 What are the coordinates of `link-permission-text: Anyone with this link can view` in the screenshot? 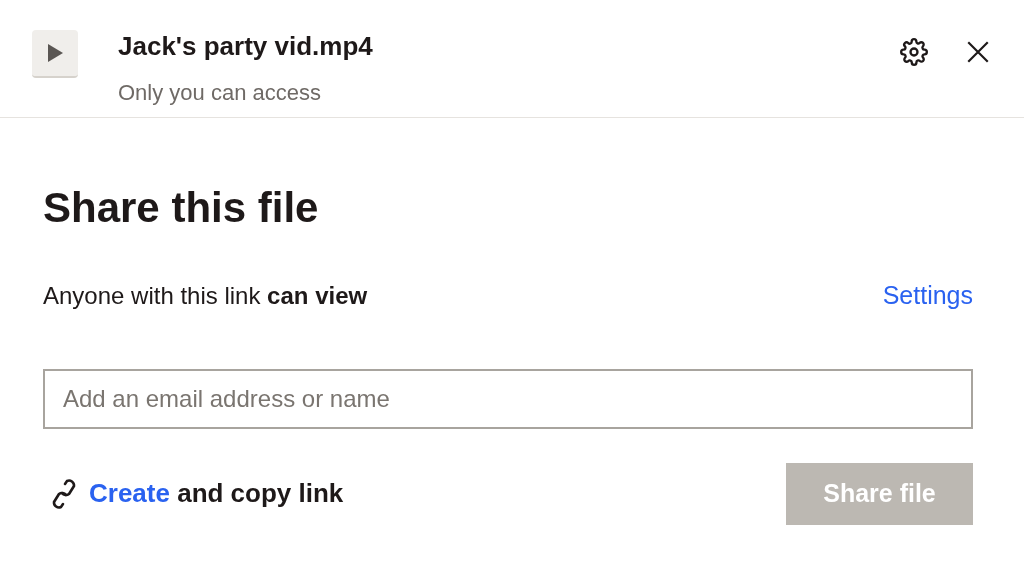 It's located at (205, 295).